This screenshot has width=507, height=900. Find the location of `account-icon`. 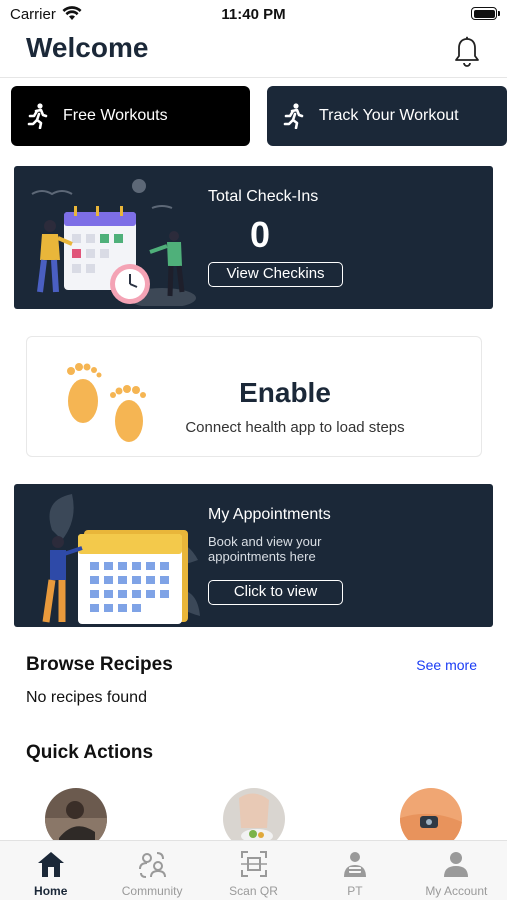

account-icon is located at coordinates (456, 864).